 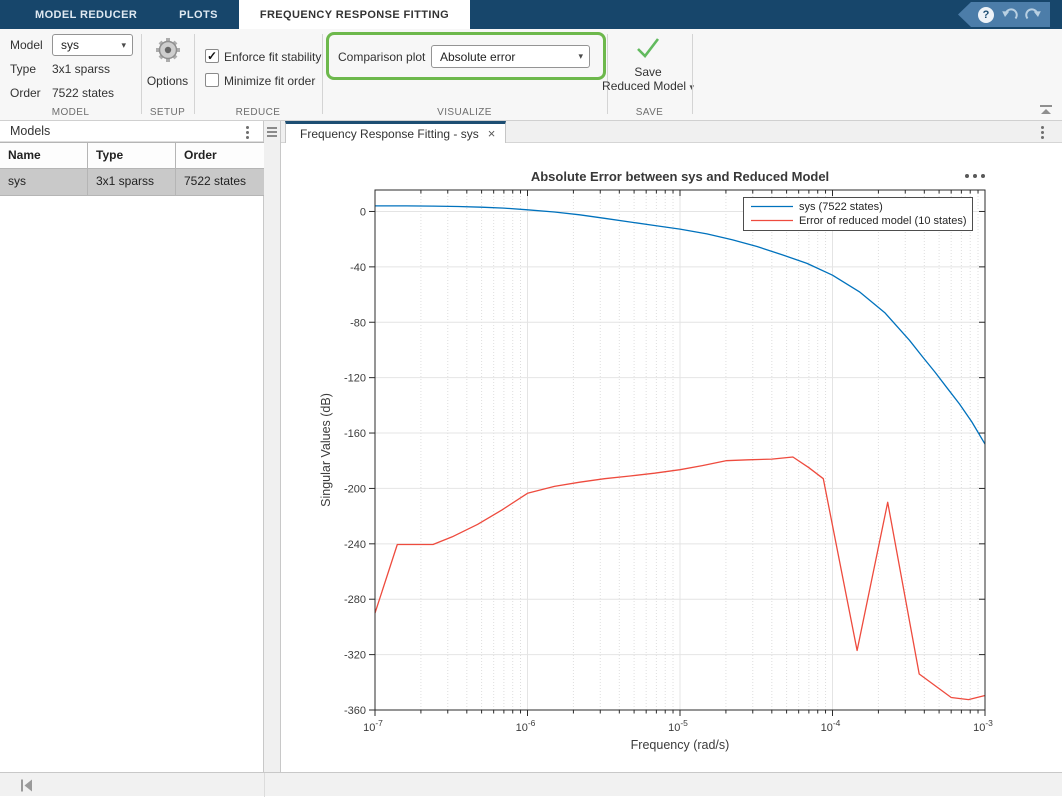 I want to click on model-order-cell: 7522 states, so click(x=220, y=182).